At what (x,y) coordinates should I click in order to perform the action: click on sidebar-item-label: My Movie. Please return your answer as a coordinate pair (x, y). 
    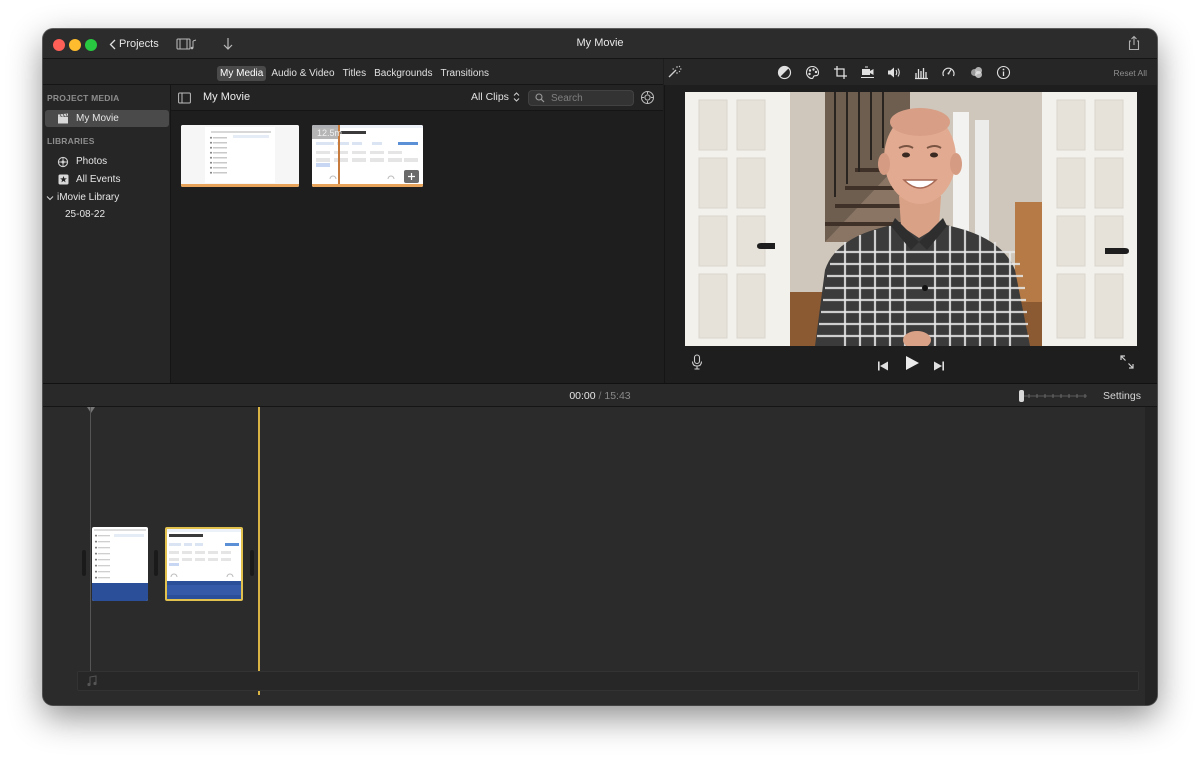
    Looking at the image, I should click on (97, 118).